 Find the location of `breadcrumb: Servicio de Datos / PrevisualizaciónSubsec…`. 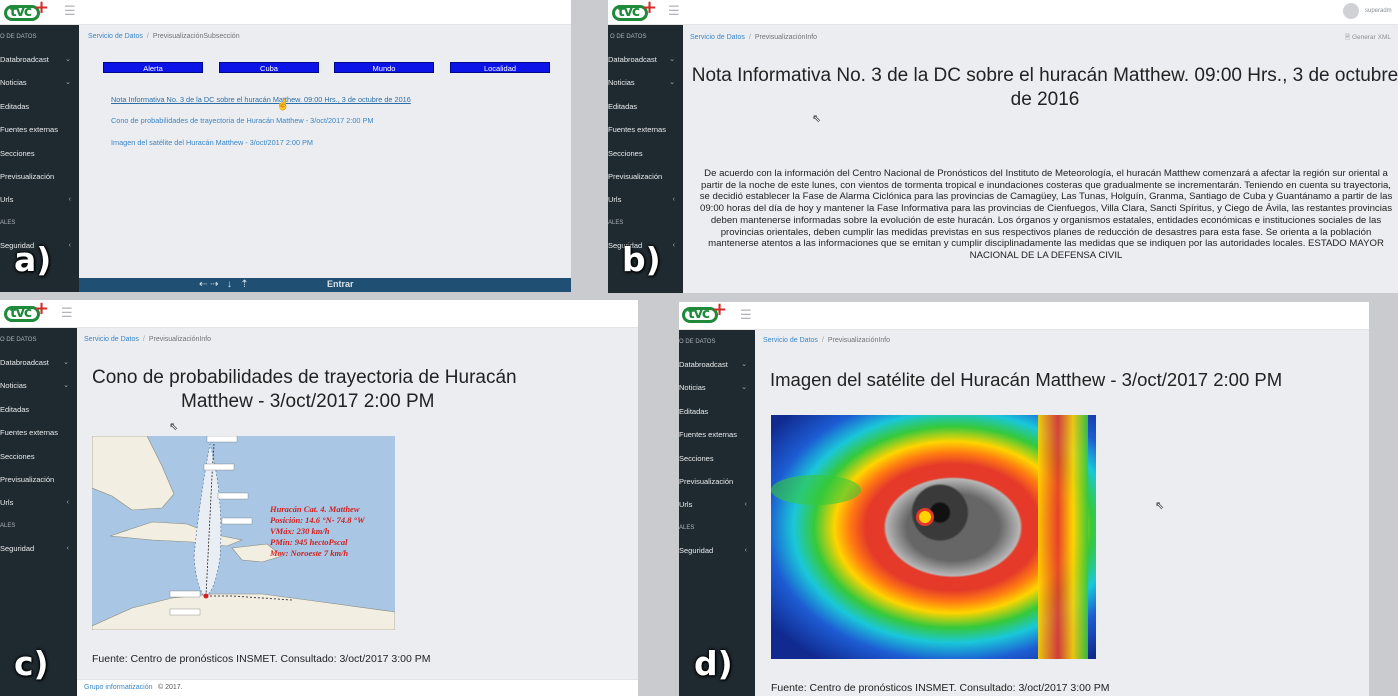

breadcrumb: Servicio de Datos / PrevisualizaciónSubsec… is located at coordinates (164, 36).